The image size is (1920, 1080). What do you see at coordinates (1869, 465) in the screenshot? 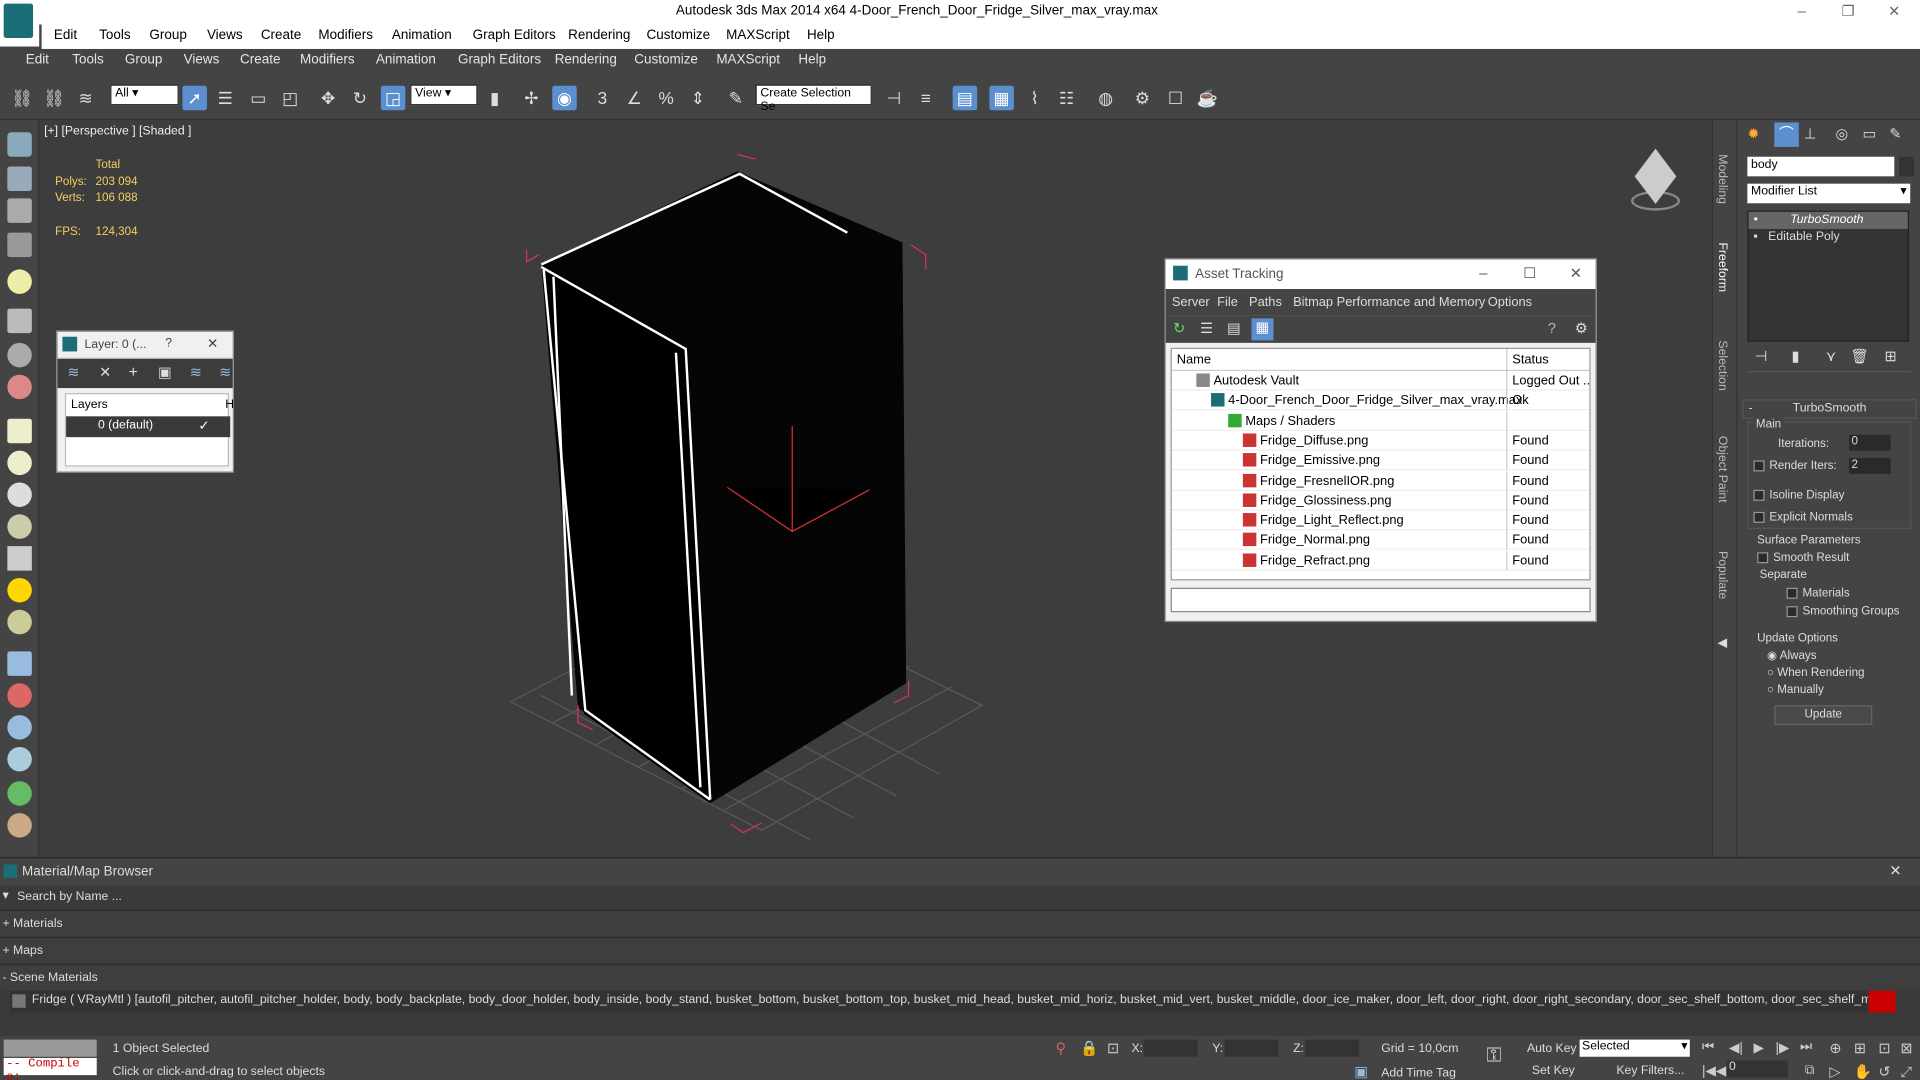
I see `render-iters-spinner: 2` at bounding box center [1869, 465].